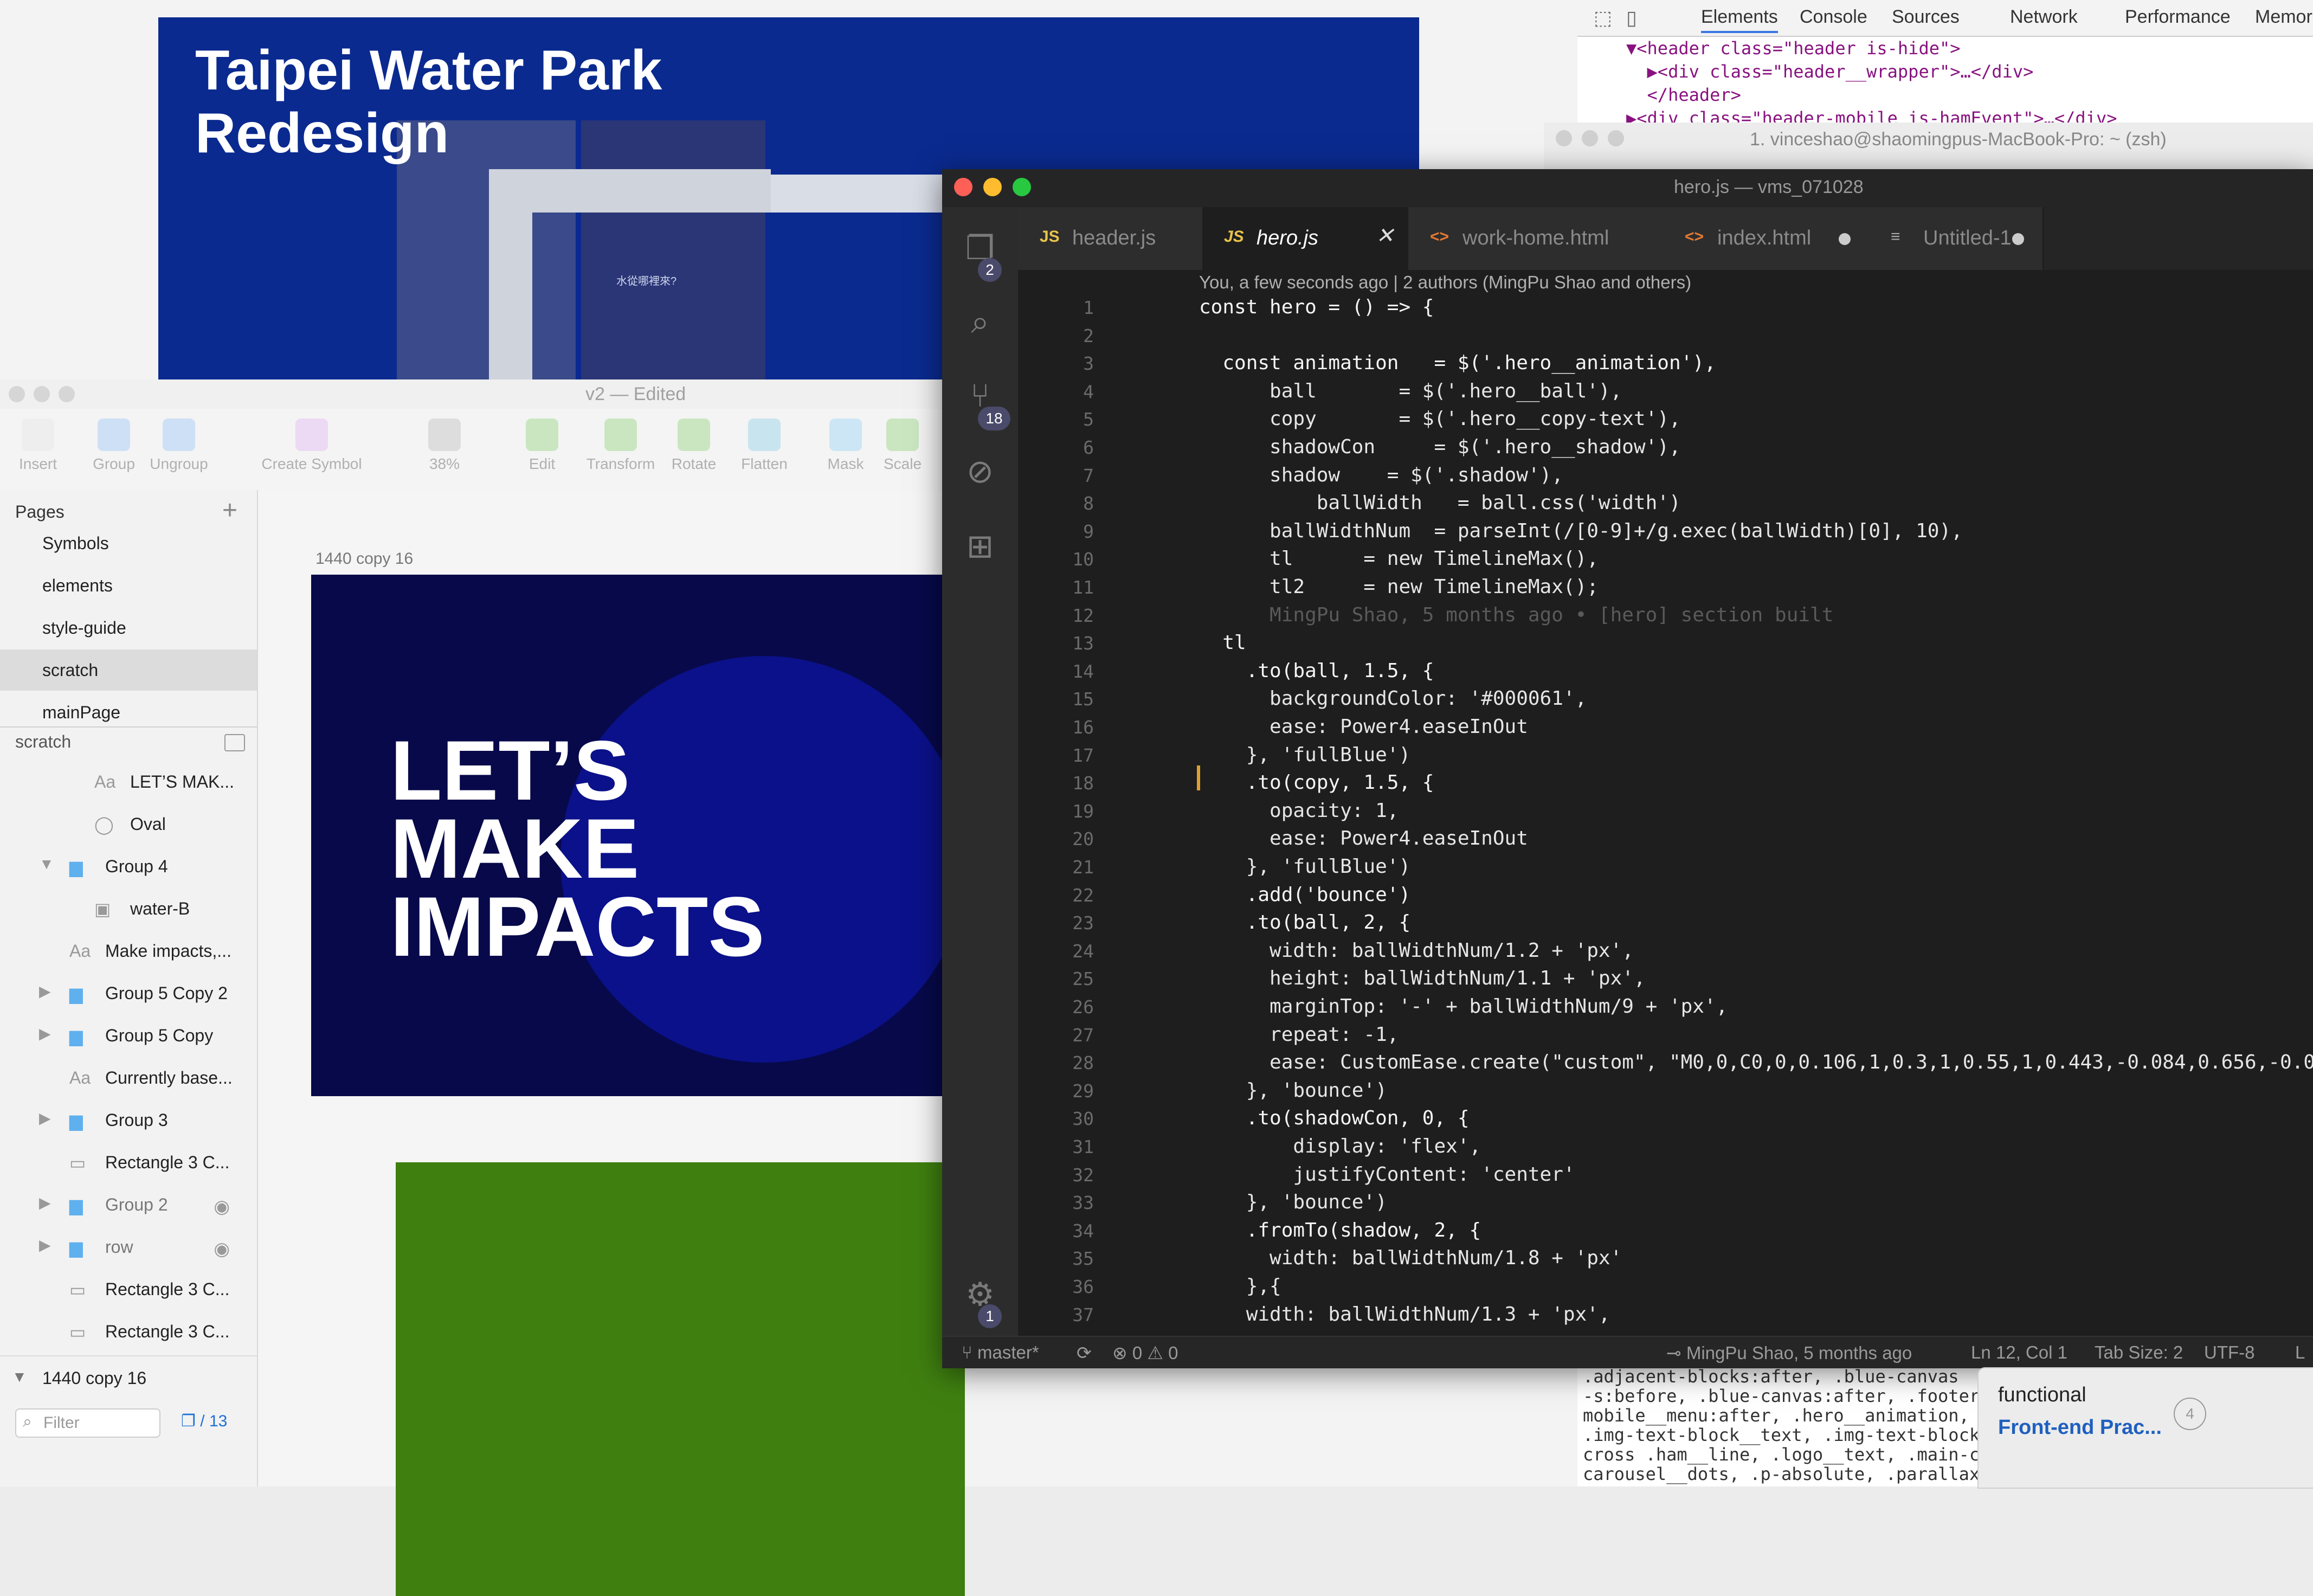 The image size is (2313, 1596). Describe the element at coordinates (621, 446) in the screenshot. I see `toolbar-transform-button: Transform` at that location.